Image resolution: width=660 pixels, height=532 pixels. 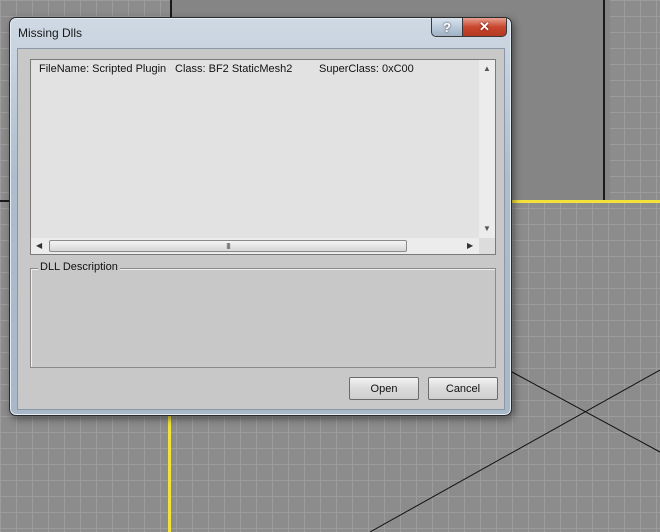 What do you see at coordinates (470, 245) in the screenshot?
I see `scroll-right-icon: ▶` at bounding box center [470, 245].